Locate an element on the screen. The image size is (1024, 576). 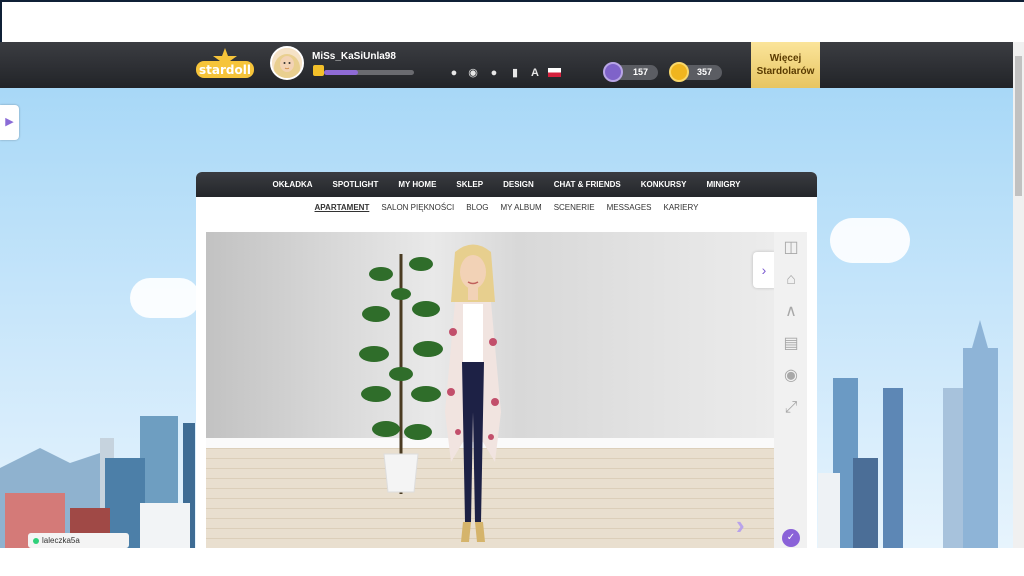
city-right-illustration is located at coordinates (908, 434).